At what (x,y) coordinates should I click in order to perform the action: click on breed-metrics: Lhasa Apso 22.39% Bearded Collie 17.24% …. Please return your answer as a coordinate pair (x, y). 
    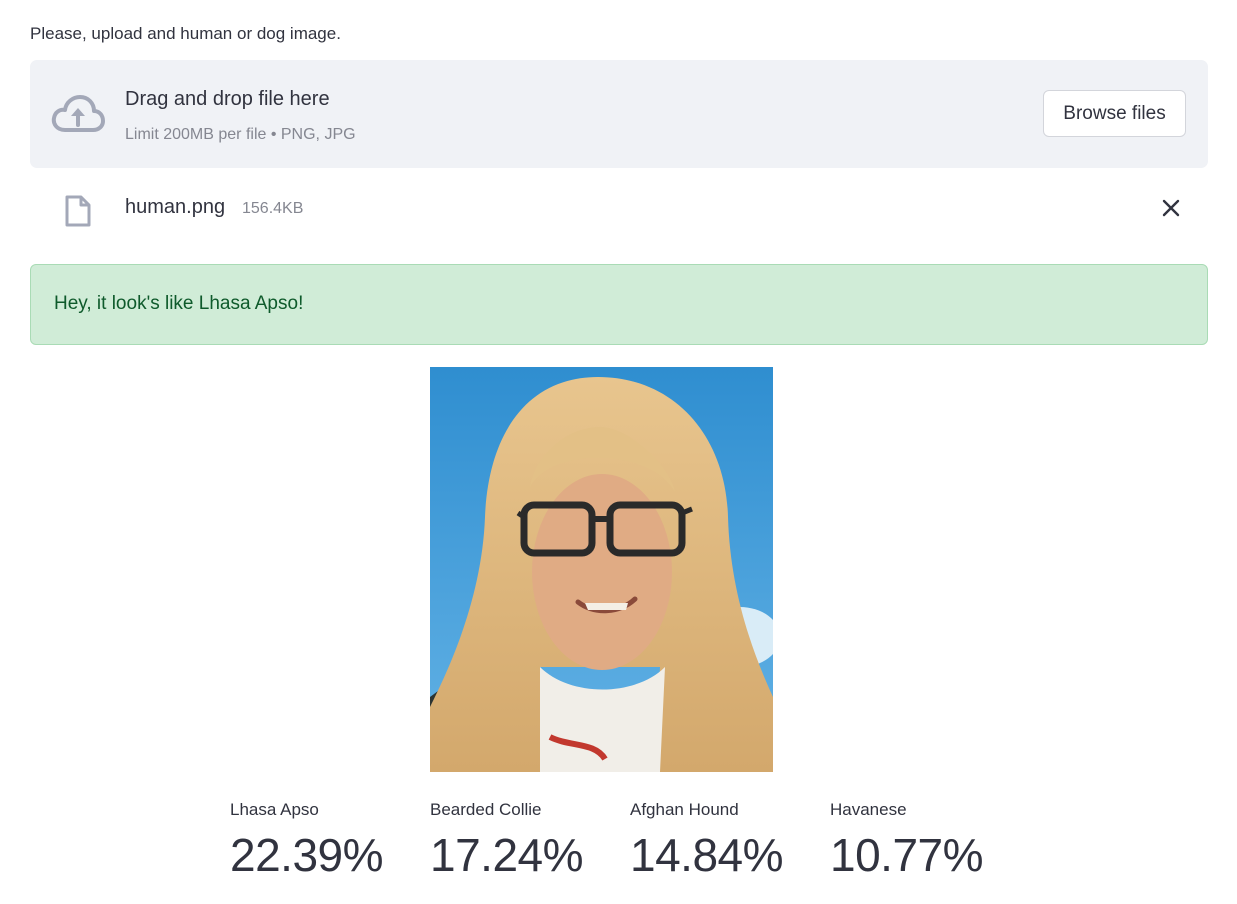
    Looking at the image, I should click on (640, 845).